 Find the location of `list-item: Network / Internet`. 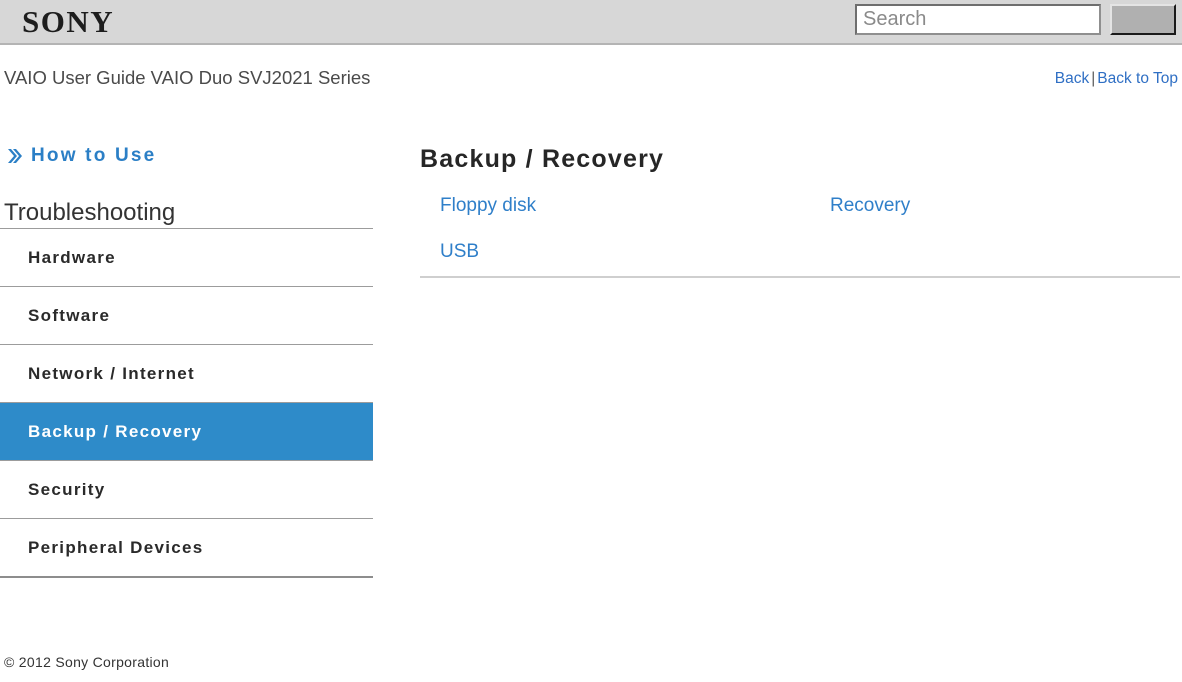

list-item: Network / Internet is located at coordinates (186, 373).